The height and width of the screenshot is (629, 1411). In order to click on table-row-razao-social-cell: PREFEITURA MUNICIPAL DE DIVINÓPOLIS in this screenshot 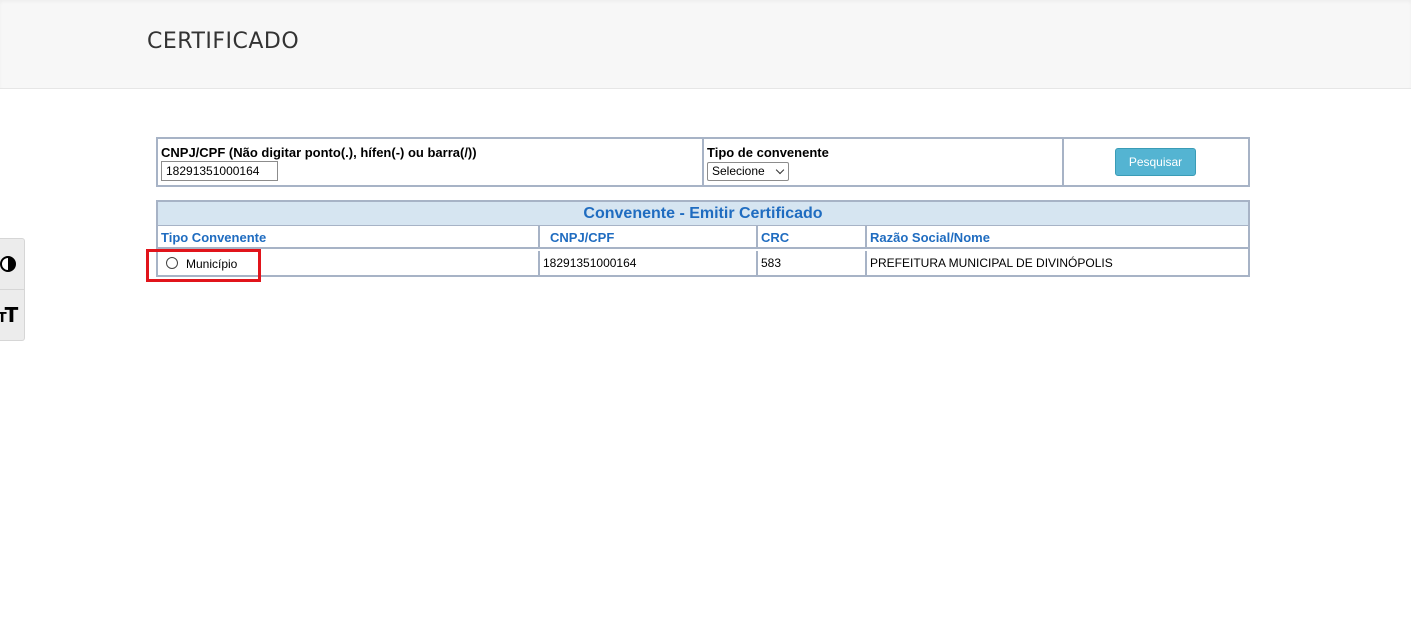, I will do `click(991, 263)`.